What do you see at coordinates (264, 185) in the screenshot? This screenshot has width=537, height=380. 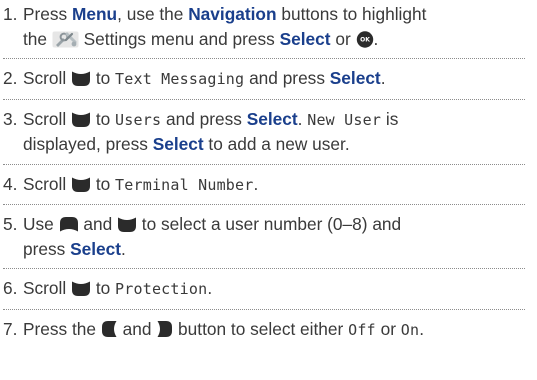 I see `step-4: 4. Scroll to Terminal Number.` at bounding box center [264, 185].